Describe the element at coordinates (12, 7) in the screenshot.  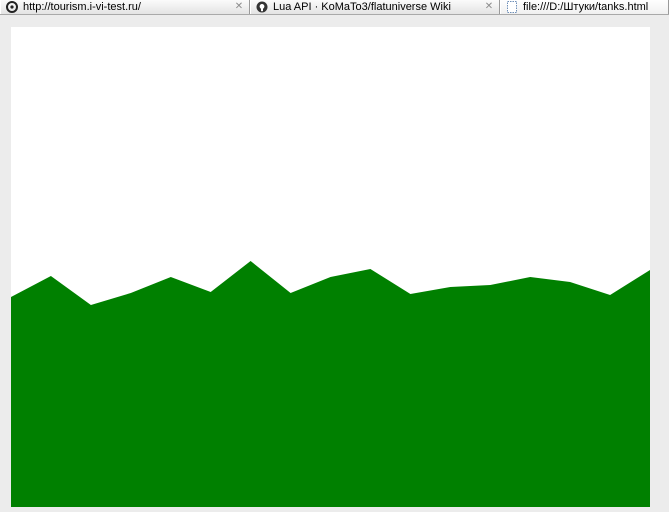
I see `site-favicon-icon` at that location.